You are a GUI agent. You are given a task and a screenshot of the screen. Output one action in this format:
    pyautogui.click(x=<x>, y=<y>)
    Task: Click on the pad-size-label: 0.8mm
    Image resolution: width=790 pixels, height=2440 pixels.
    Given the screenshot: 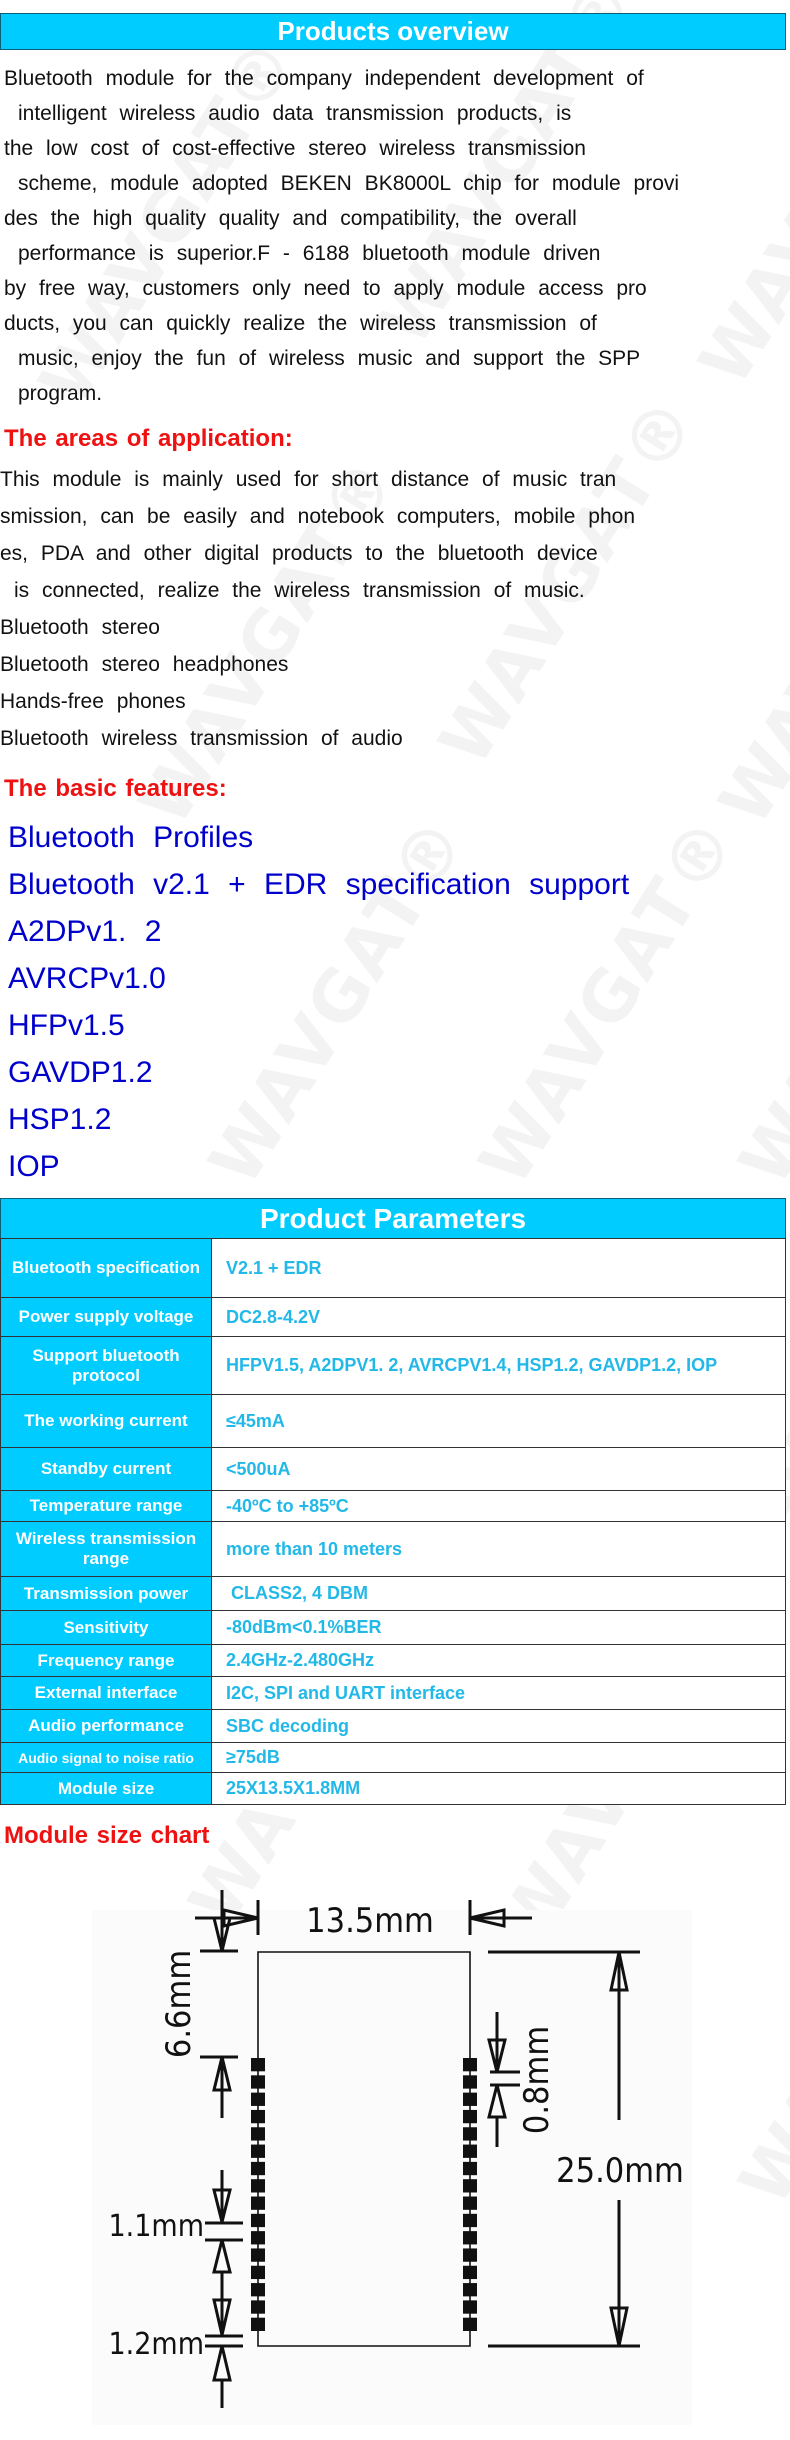 What is the action you would take?
    pyautogui.click(x=537, y=2080)
    